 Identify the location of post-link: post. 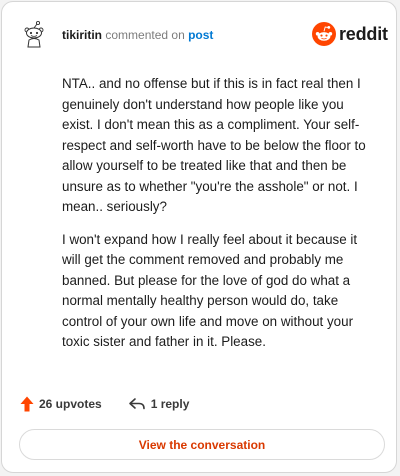
(200, 35).